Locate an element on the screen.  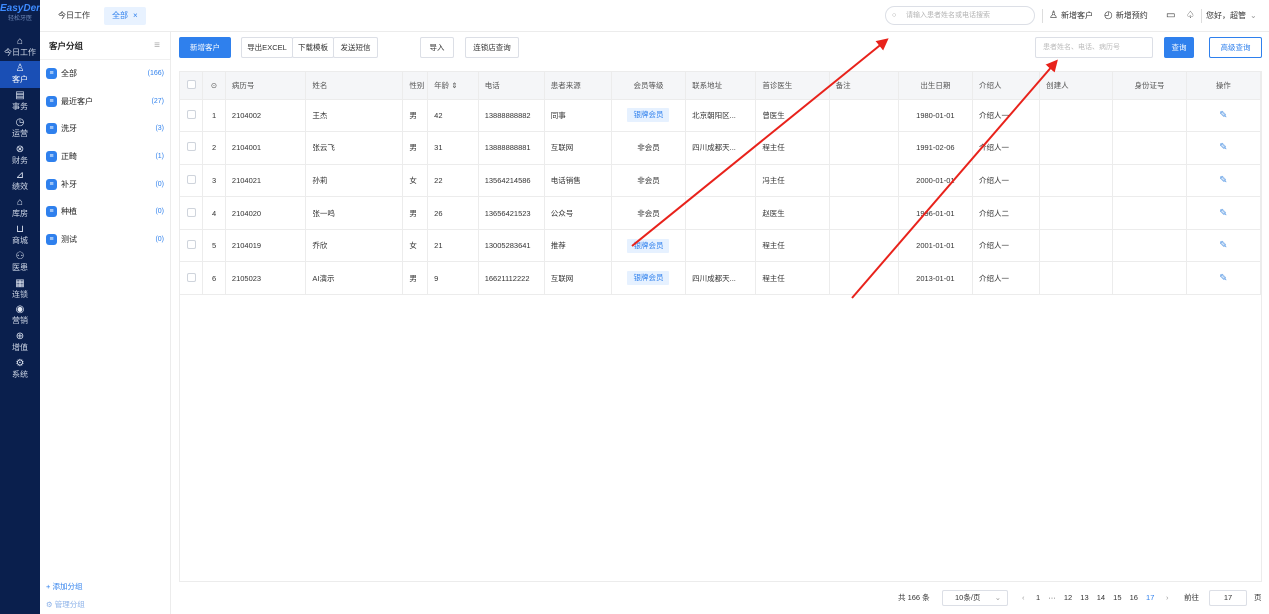
cell-action: ✎ is located at coordinates (1224, 213).